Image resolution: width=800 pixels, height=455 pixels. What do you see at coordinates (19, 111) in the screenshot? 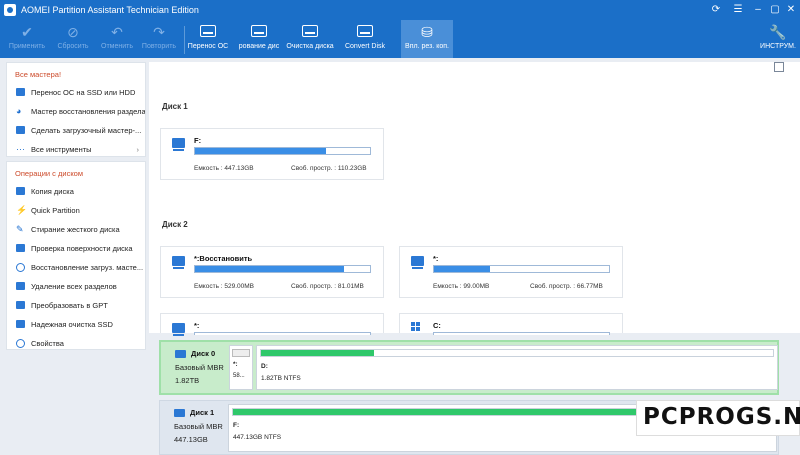
I see `recovery-icon: ◕` at bounding box center [19, 111].